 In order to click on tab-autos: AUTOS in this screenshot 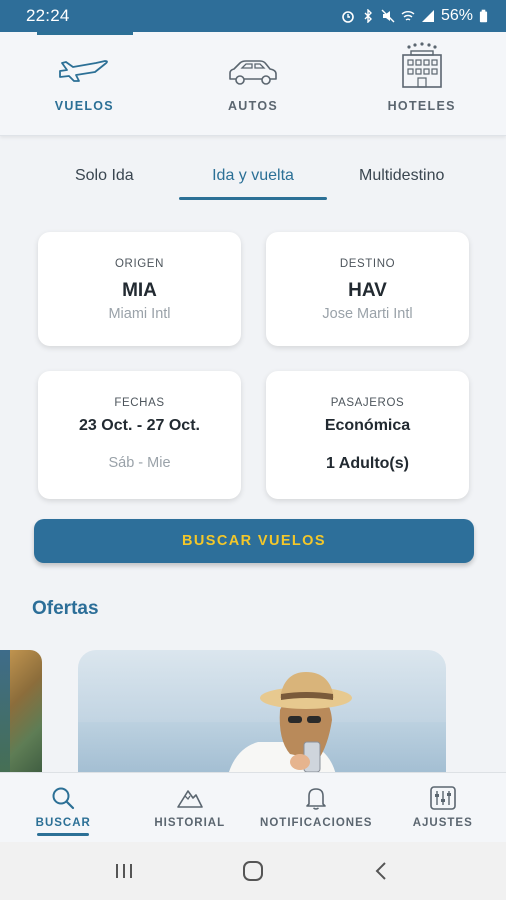, I will do `click(253, 83)`.